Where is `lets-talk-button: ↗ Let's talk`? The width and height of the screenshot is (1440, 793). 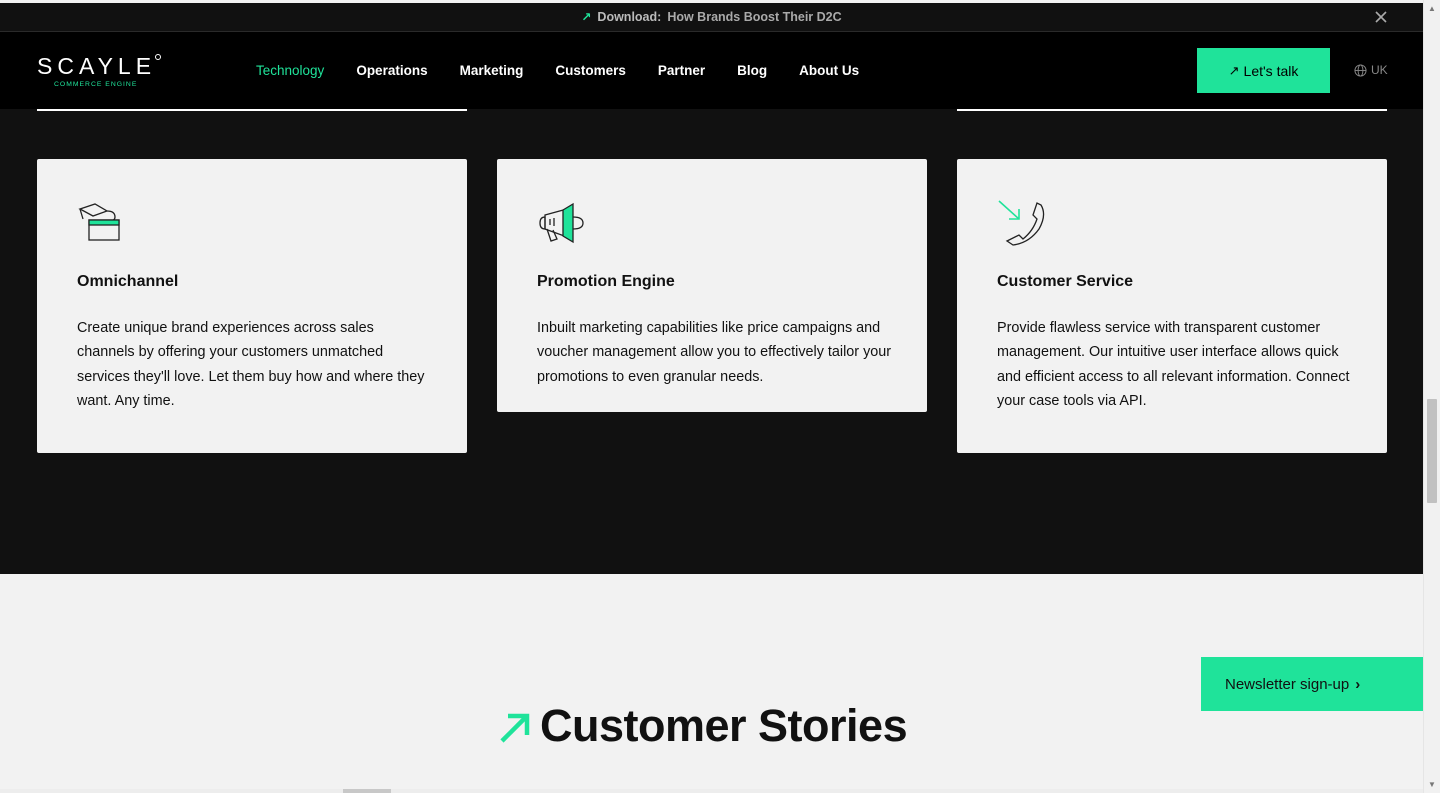
lets-talk-button: ↗ Let's talk is located at coordinates (1263, 70).